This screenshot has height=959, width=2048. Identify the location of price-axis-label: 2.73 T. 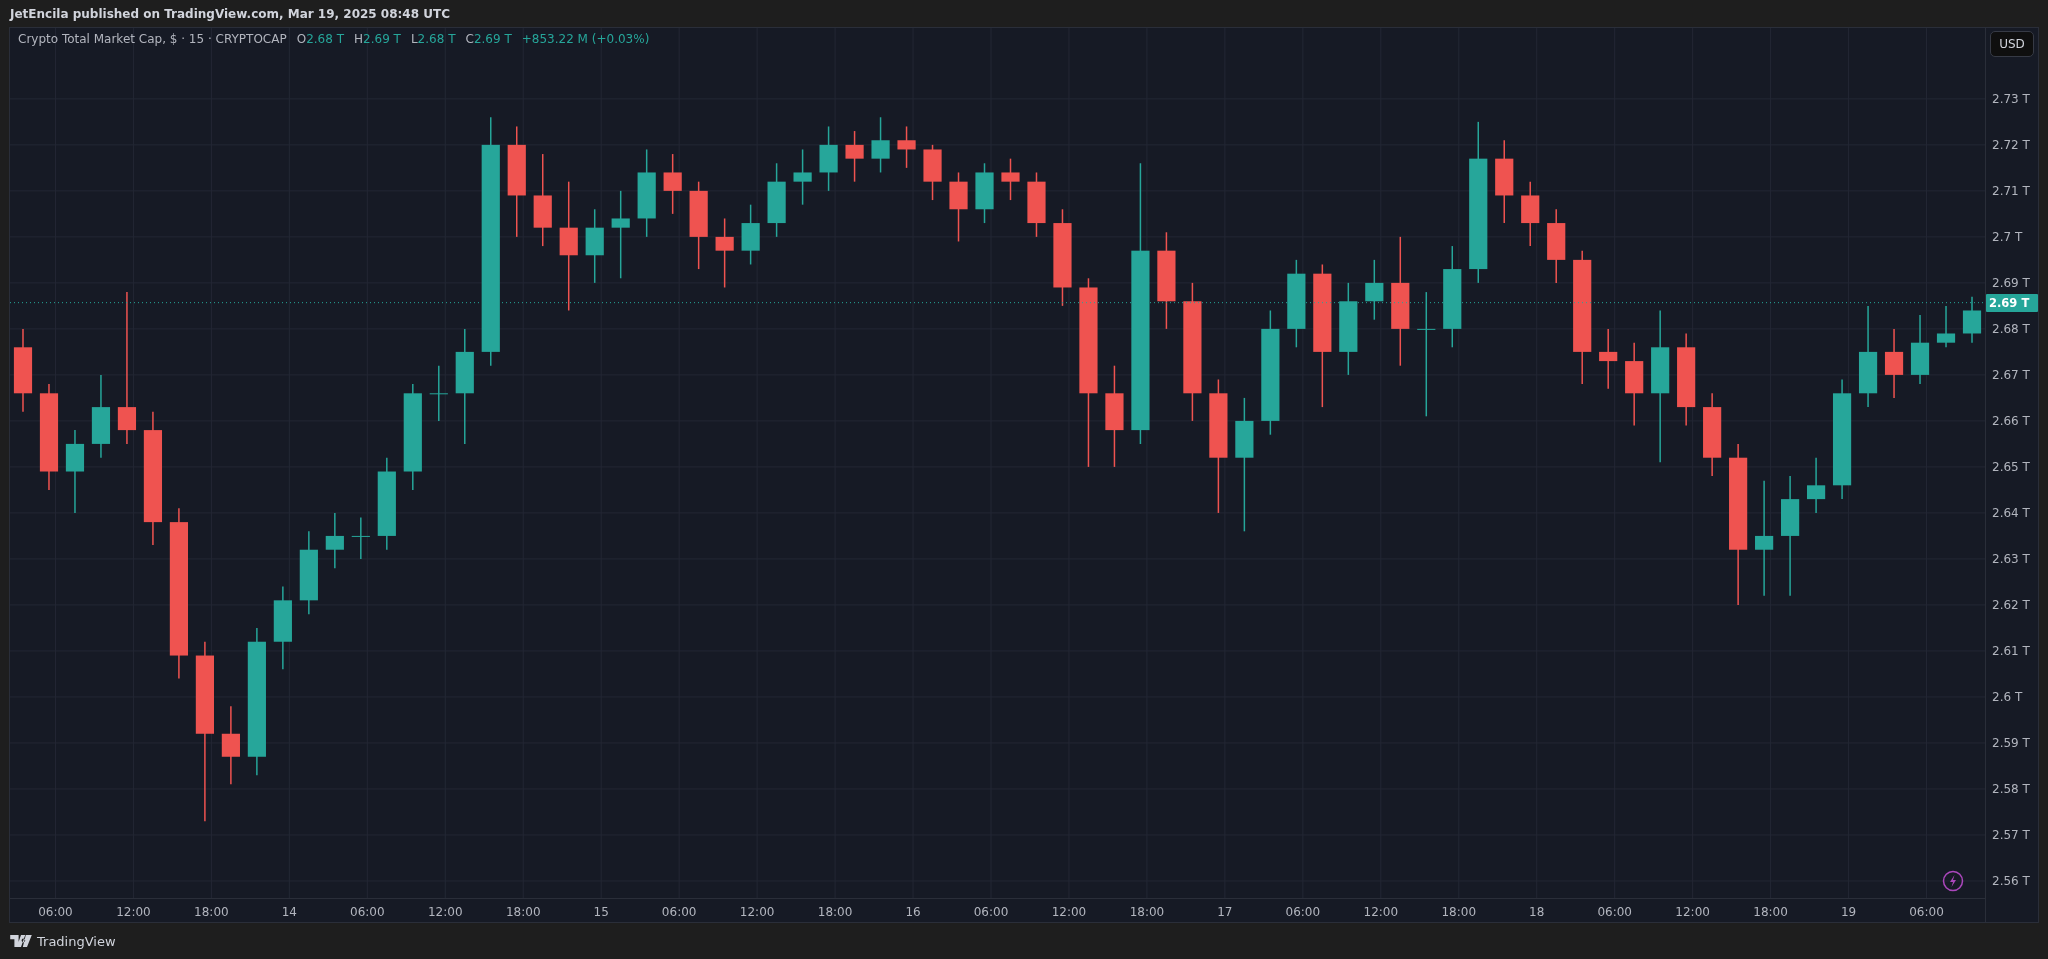
(2011, 98).